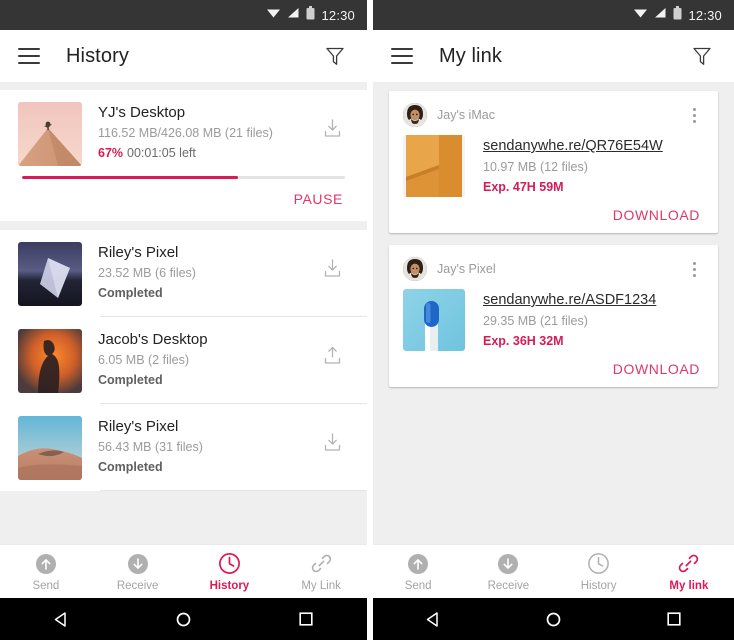  I want to click on transfer-title: YJ's Desktop, so click(142, 112).